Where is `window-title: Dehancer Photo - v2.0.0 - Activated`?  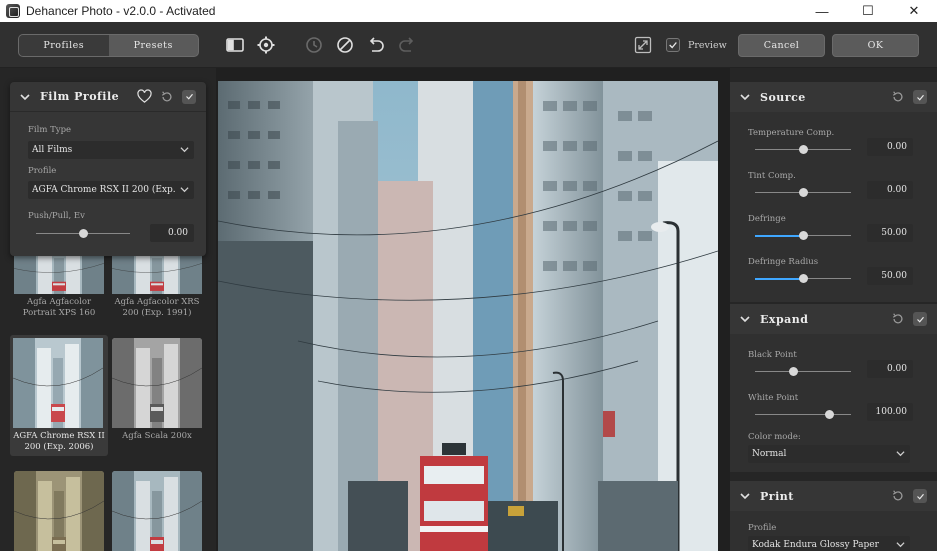
window-title: Dehancer Photo - v2.0.0 - Activated is located at coordinates (121, 11).